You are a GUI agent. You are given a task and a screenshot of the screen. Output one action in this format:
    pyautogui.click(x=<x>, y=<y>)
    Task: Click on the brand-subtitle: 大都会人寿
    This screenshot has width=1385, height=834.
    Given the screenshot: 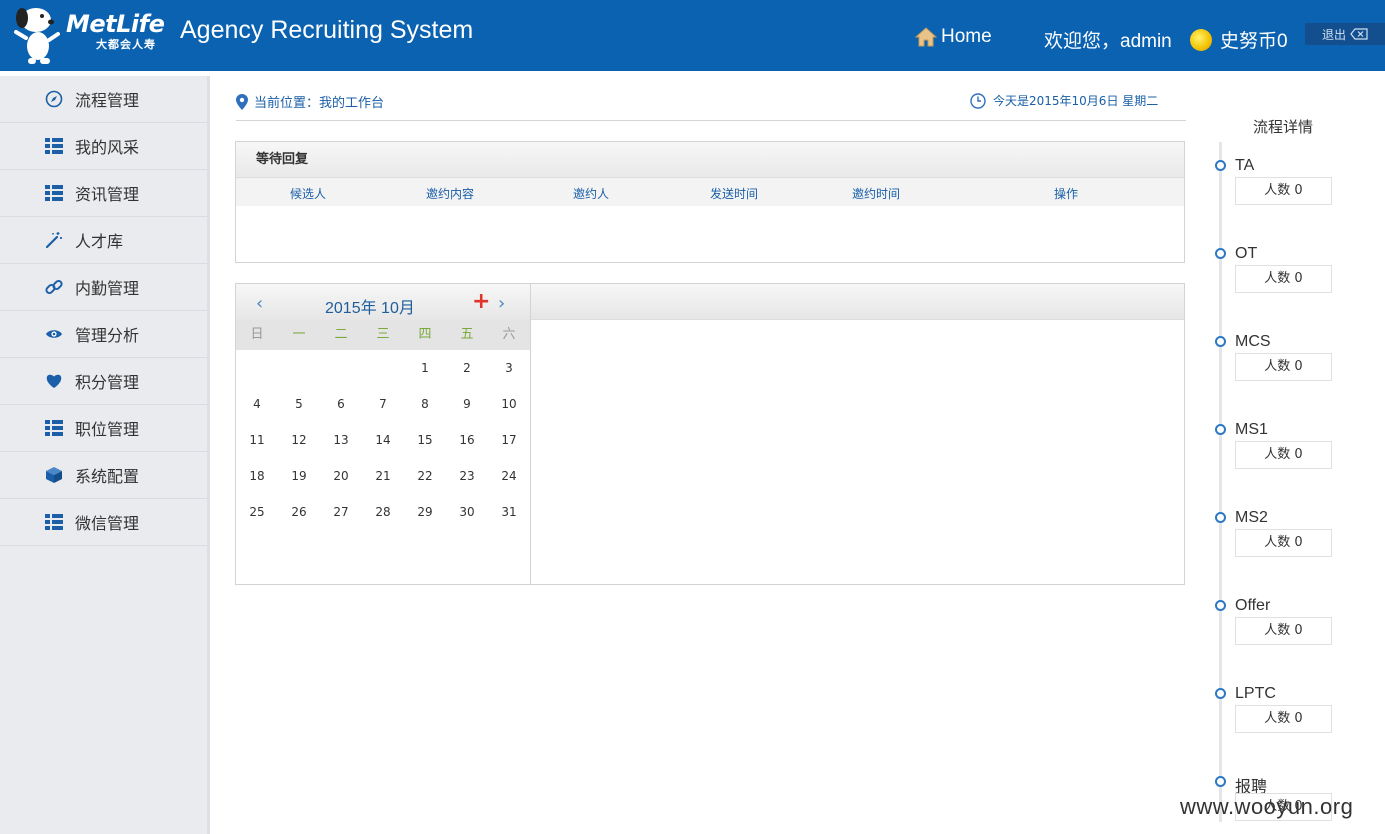 What is the action you would take?
    pyautogui.click(x=126, y=44)
    